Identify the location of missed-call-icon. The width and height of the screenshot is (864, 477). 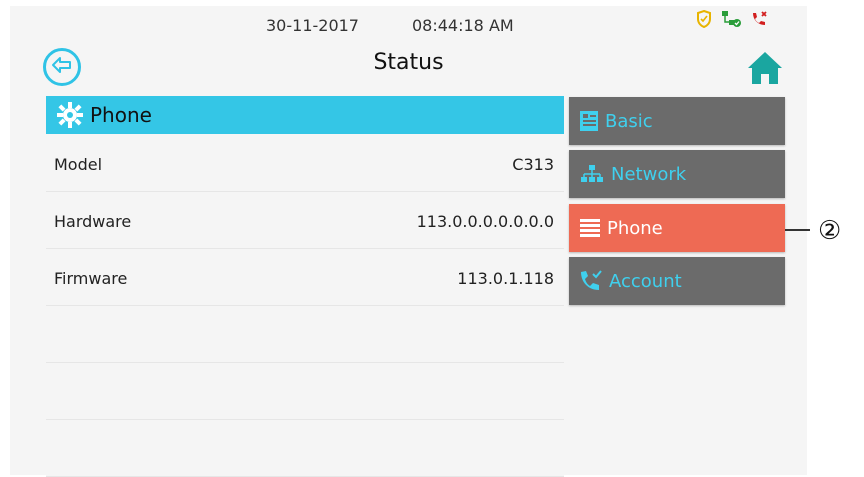
(759, 21).